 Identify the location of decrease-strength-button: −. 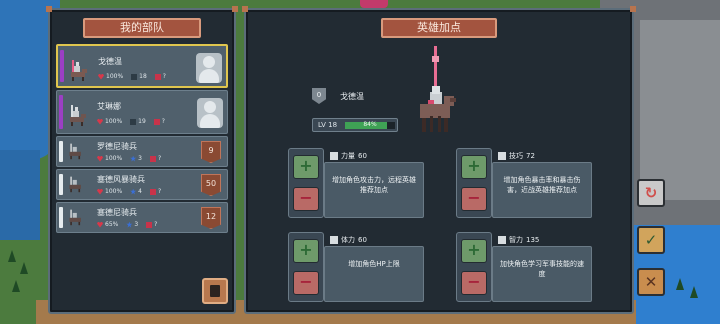
(306, 199).